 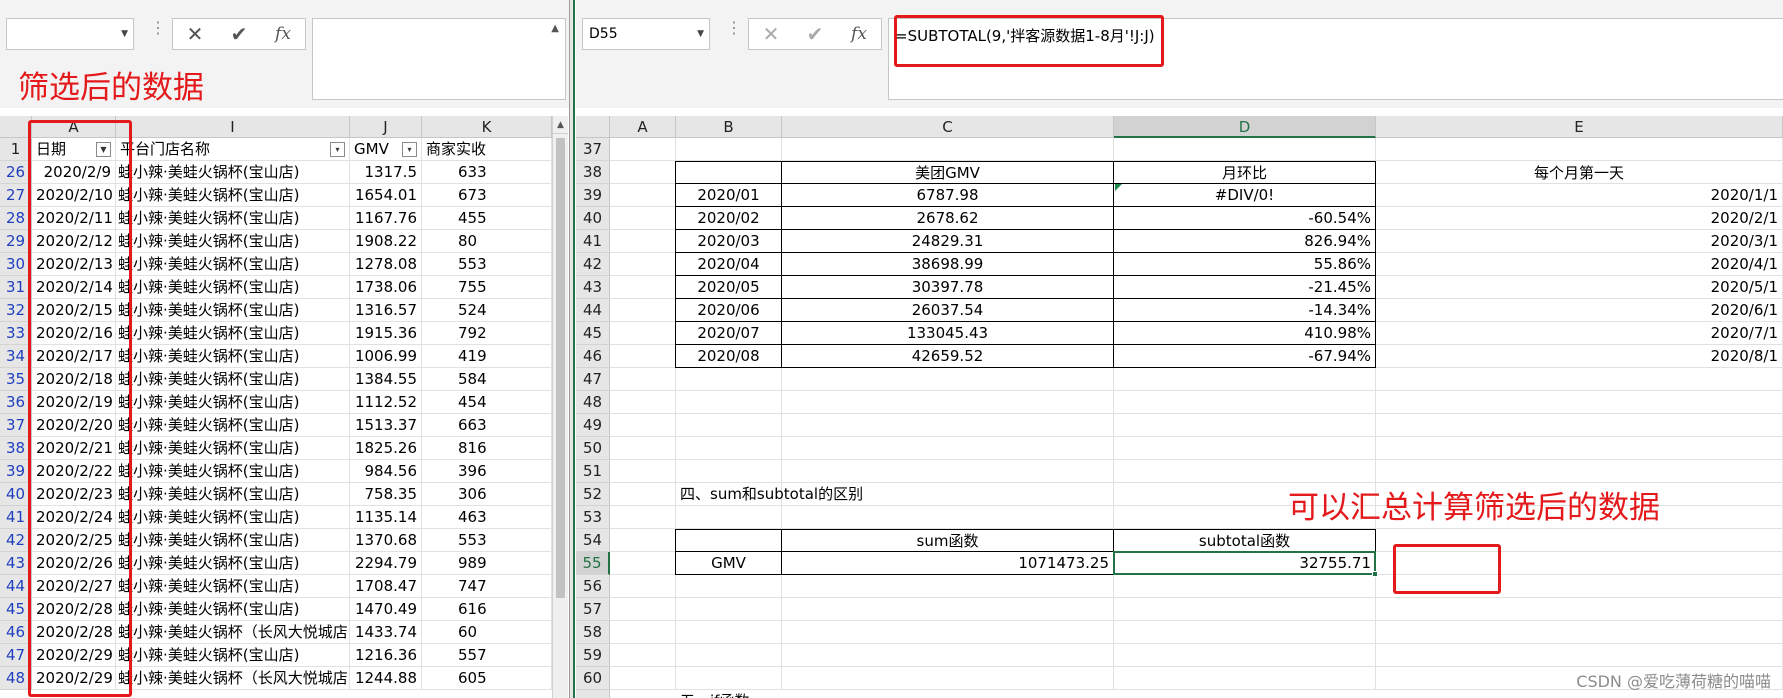 I want to click on compare-header-cell: sum函数, so click(x=948, y=540).